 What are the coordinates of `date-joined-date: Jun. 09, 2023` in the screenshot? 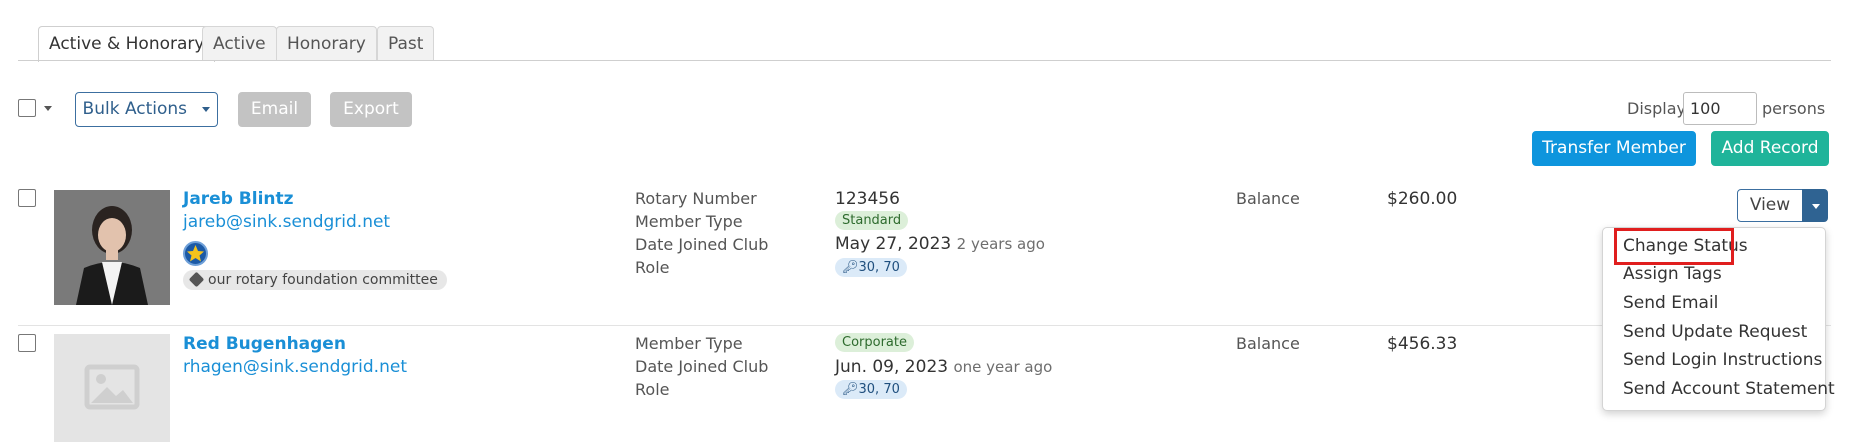 It's located at (892, 367).